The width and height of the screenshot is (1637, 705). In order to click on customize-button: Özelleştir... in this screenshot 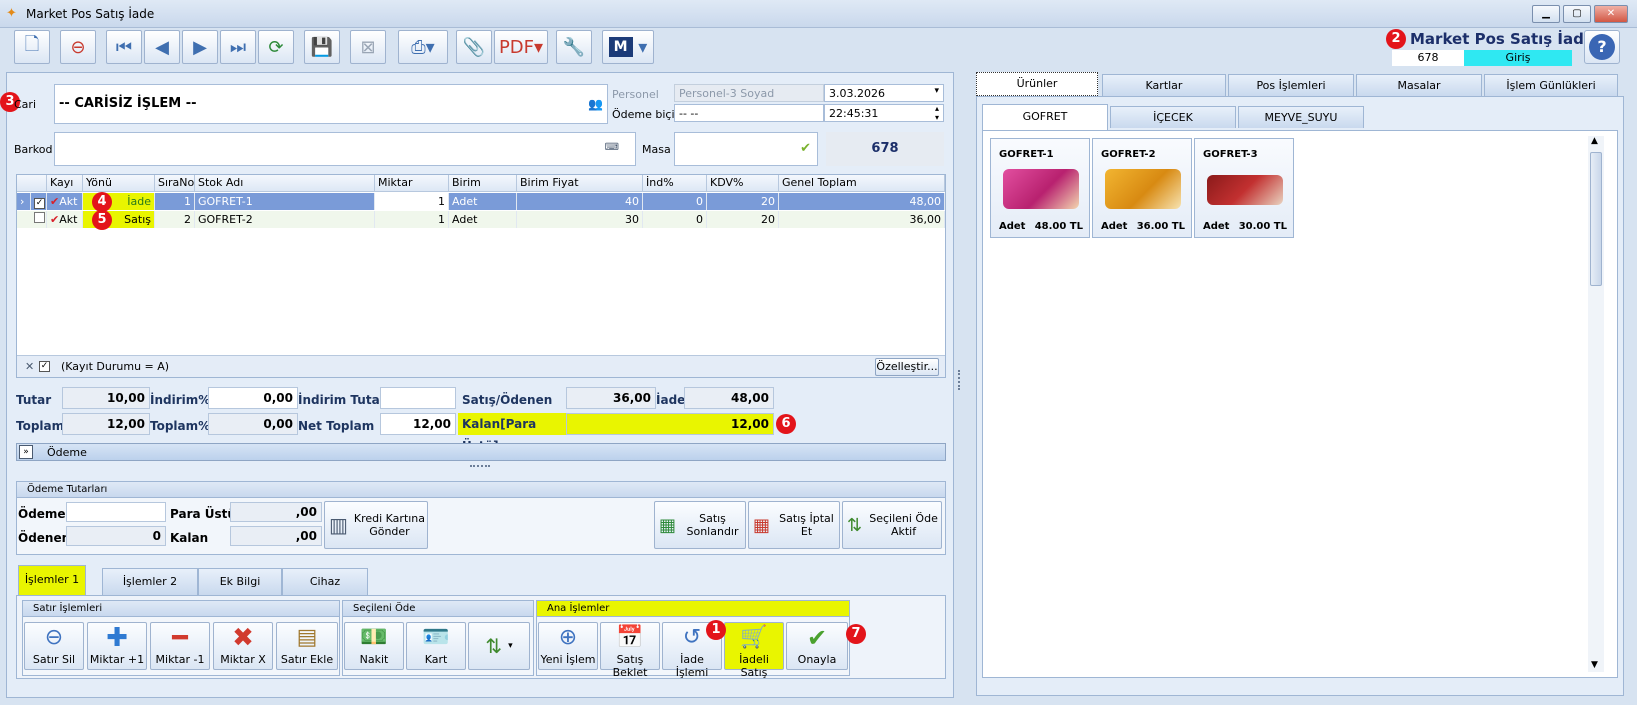, I will do `click(907, 367)`.